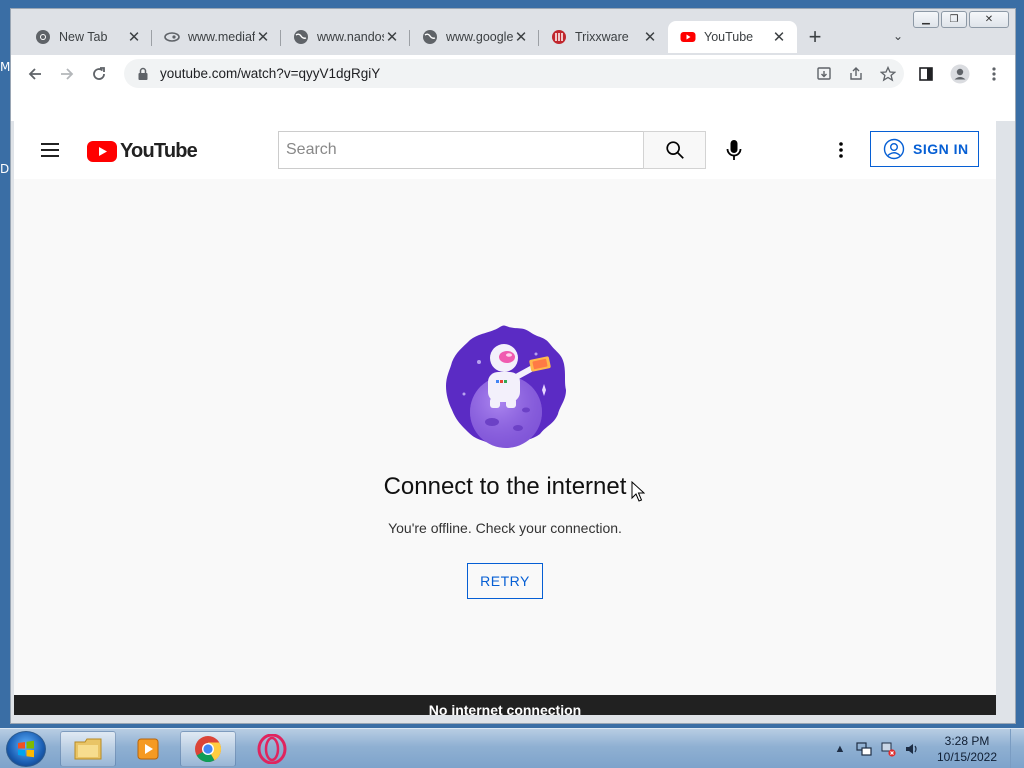 The width and height of the screenshot is (1024, 768). What do you see at coordinates (513, 107) in the screenshot?
I see `bookmark-bar` at bounding box center [513, 107].